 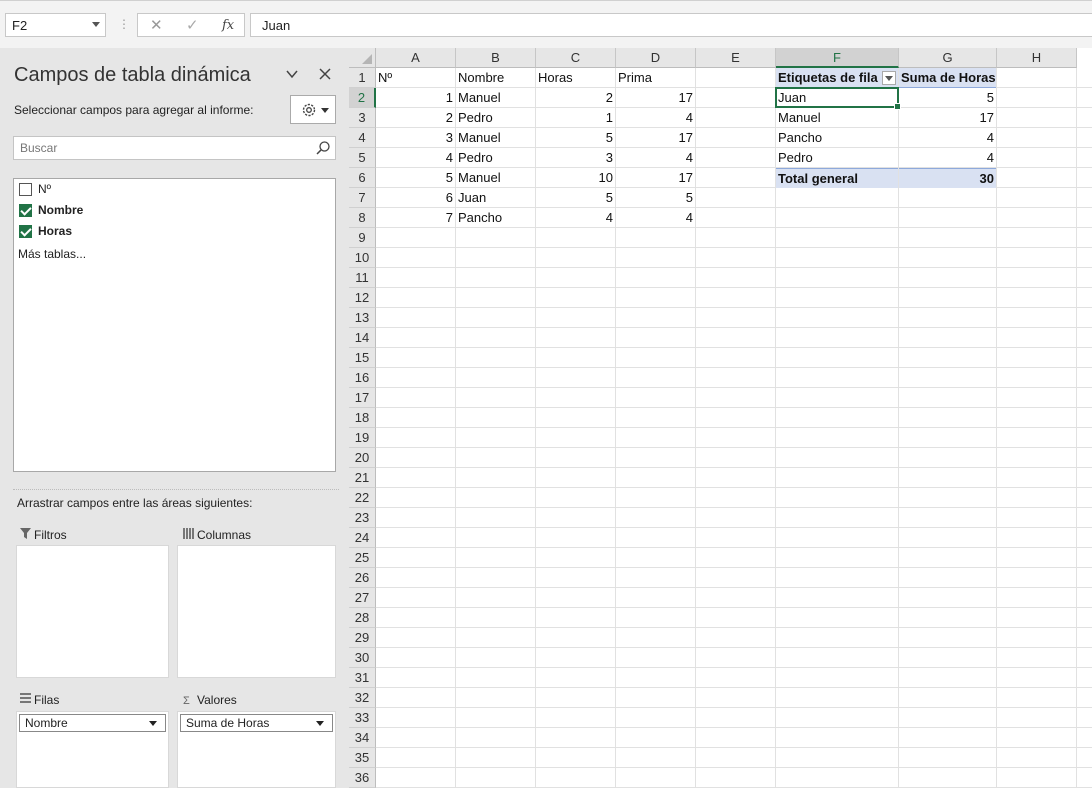 I want to click on rows-drop-area: Nombre, so click(x=92, y=749).